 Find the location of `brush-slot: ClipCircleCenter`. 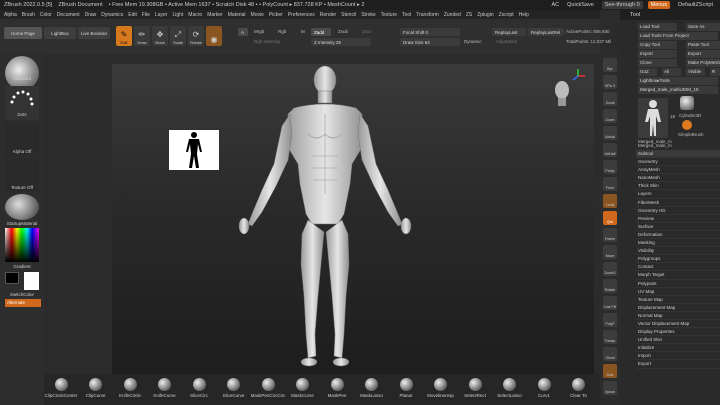

brush-slot: ClipCircleCenter is located at coordinates (61, 391).